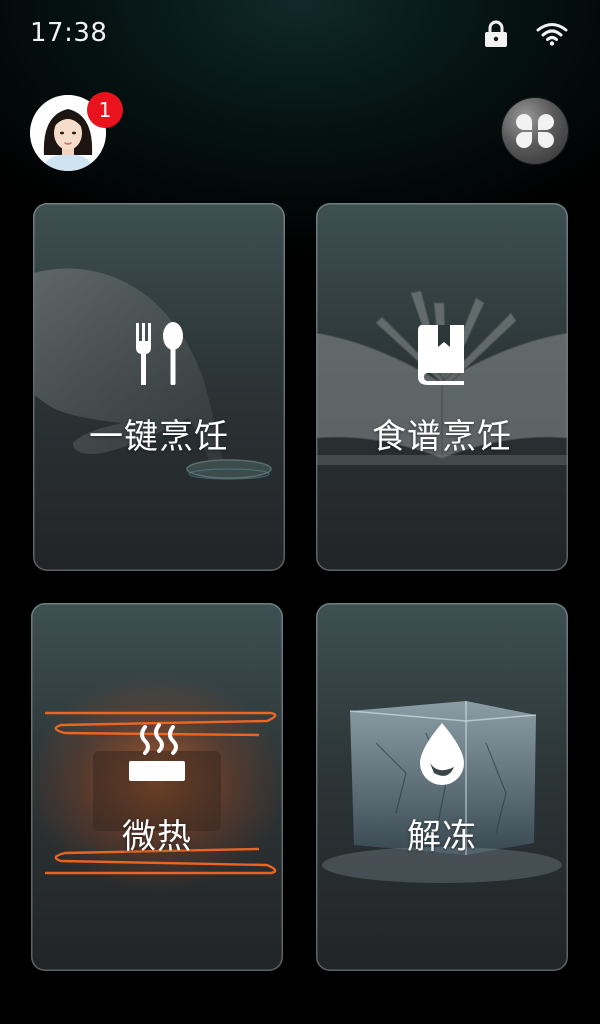  Describe the element at coordinates (441, 355) in the screenshot. I see `recipe-book-icon` at that location.